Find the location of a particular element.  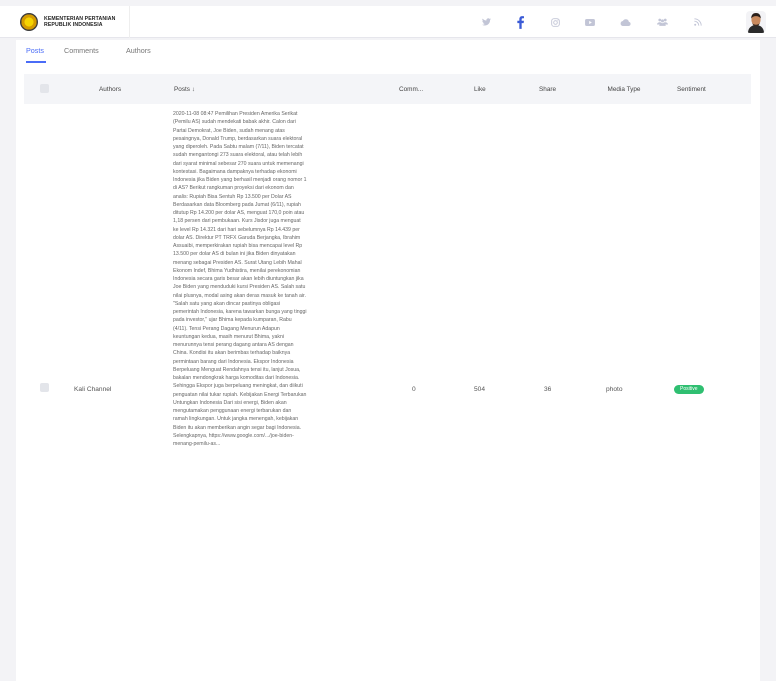

brand: KEMENTERIAN PERTANIAN REPUBLIK INDONESIA is located at coordinates (65, 21).